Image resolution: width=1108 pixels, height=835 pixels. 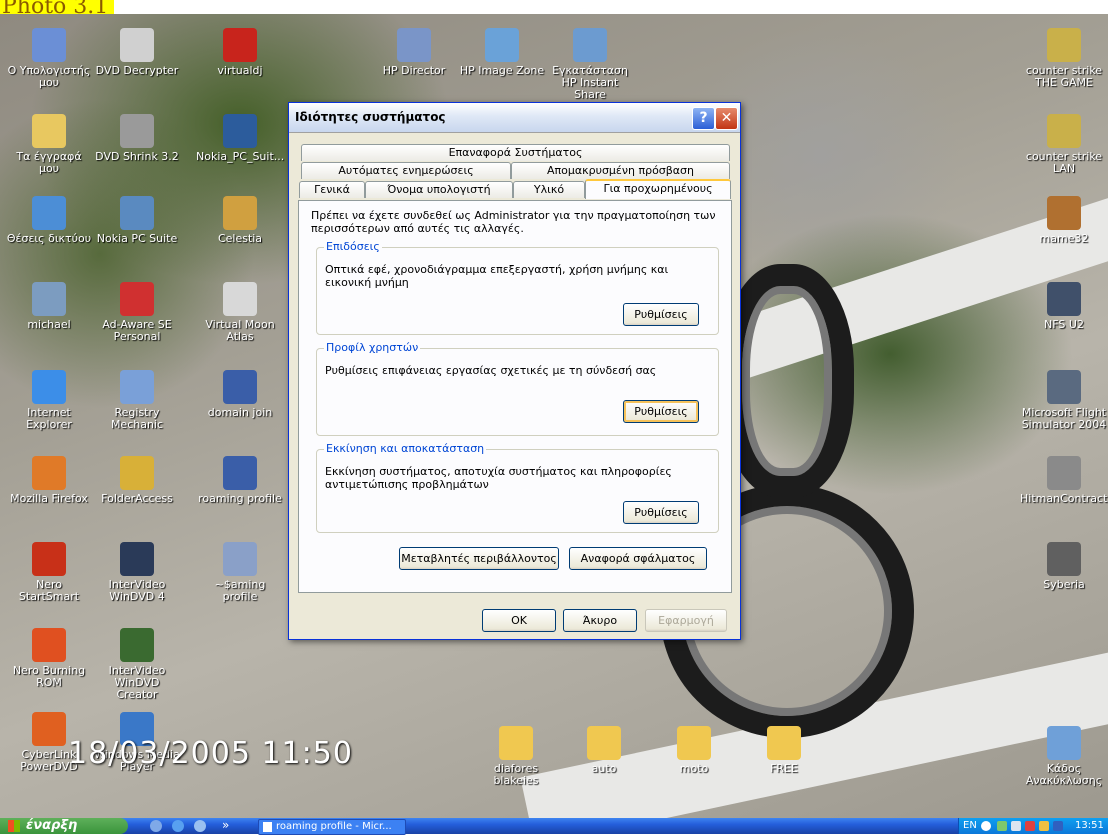 What do you see at coordinates (703, 118) in the screenshot?
I see `help-button: ?` at bounding box center [703, 118].